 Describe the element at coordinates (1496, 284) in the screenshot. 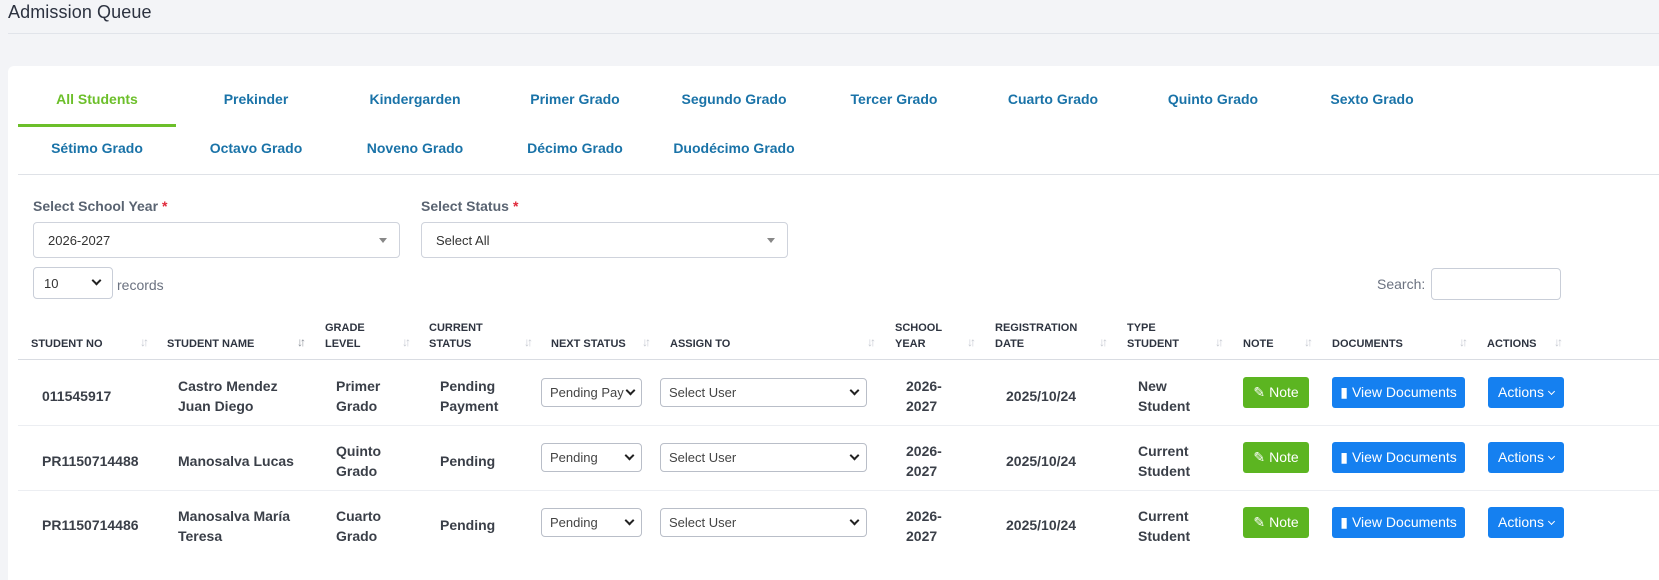

I see `search-input` at that location.